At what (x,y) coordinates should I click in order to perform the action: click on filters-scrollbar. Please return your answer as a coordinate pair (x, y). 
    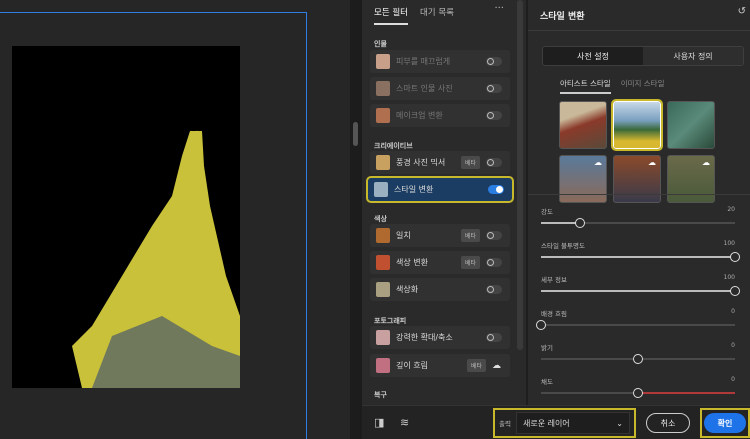
    Looking at the image, I should click on (520, 175).